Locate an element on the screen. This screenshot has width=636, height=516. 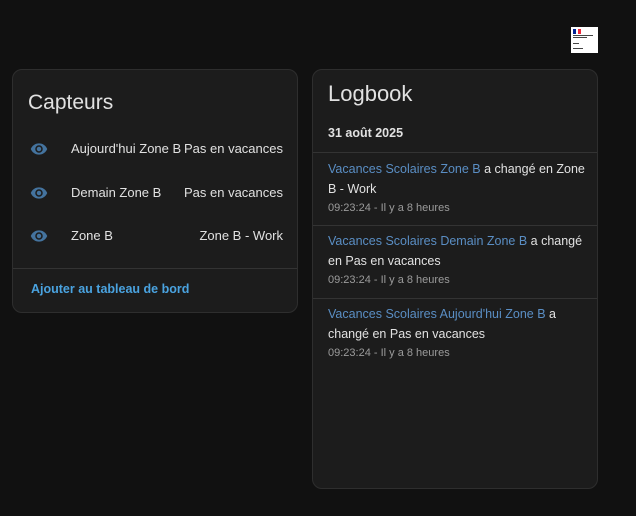
log-entity-link: Vacances Scolaires Zone B is located at coordinates (404, 169).